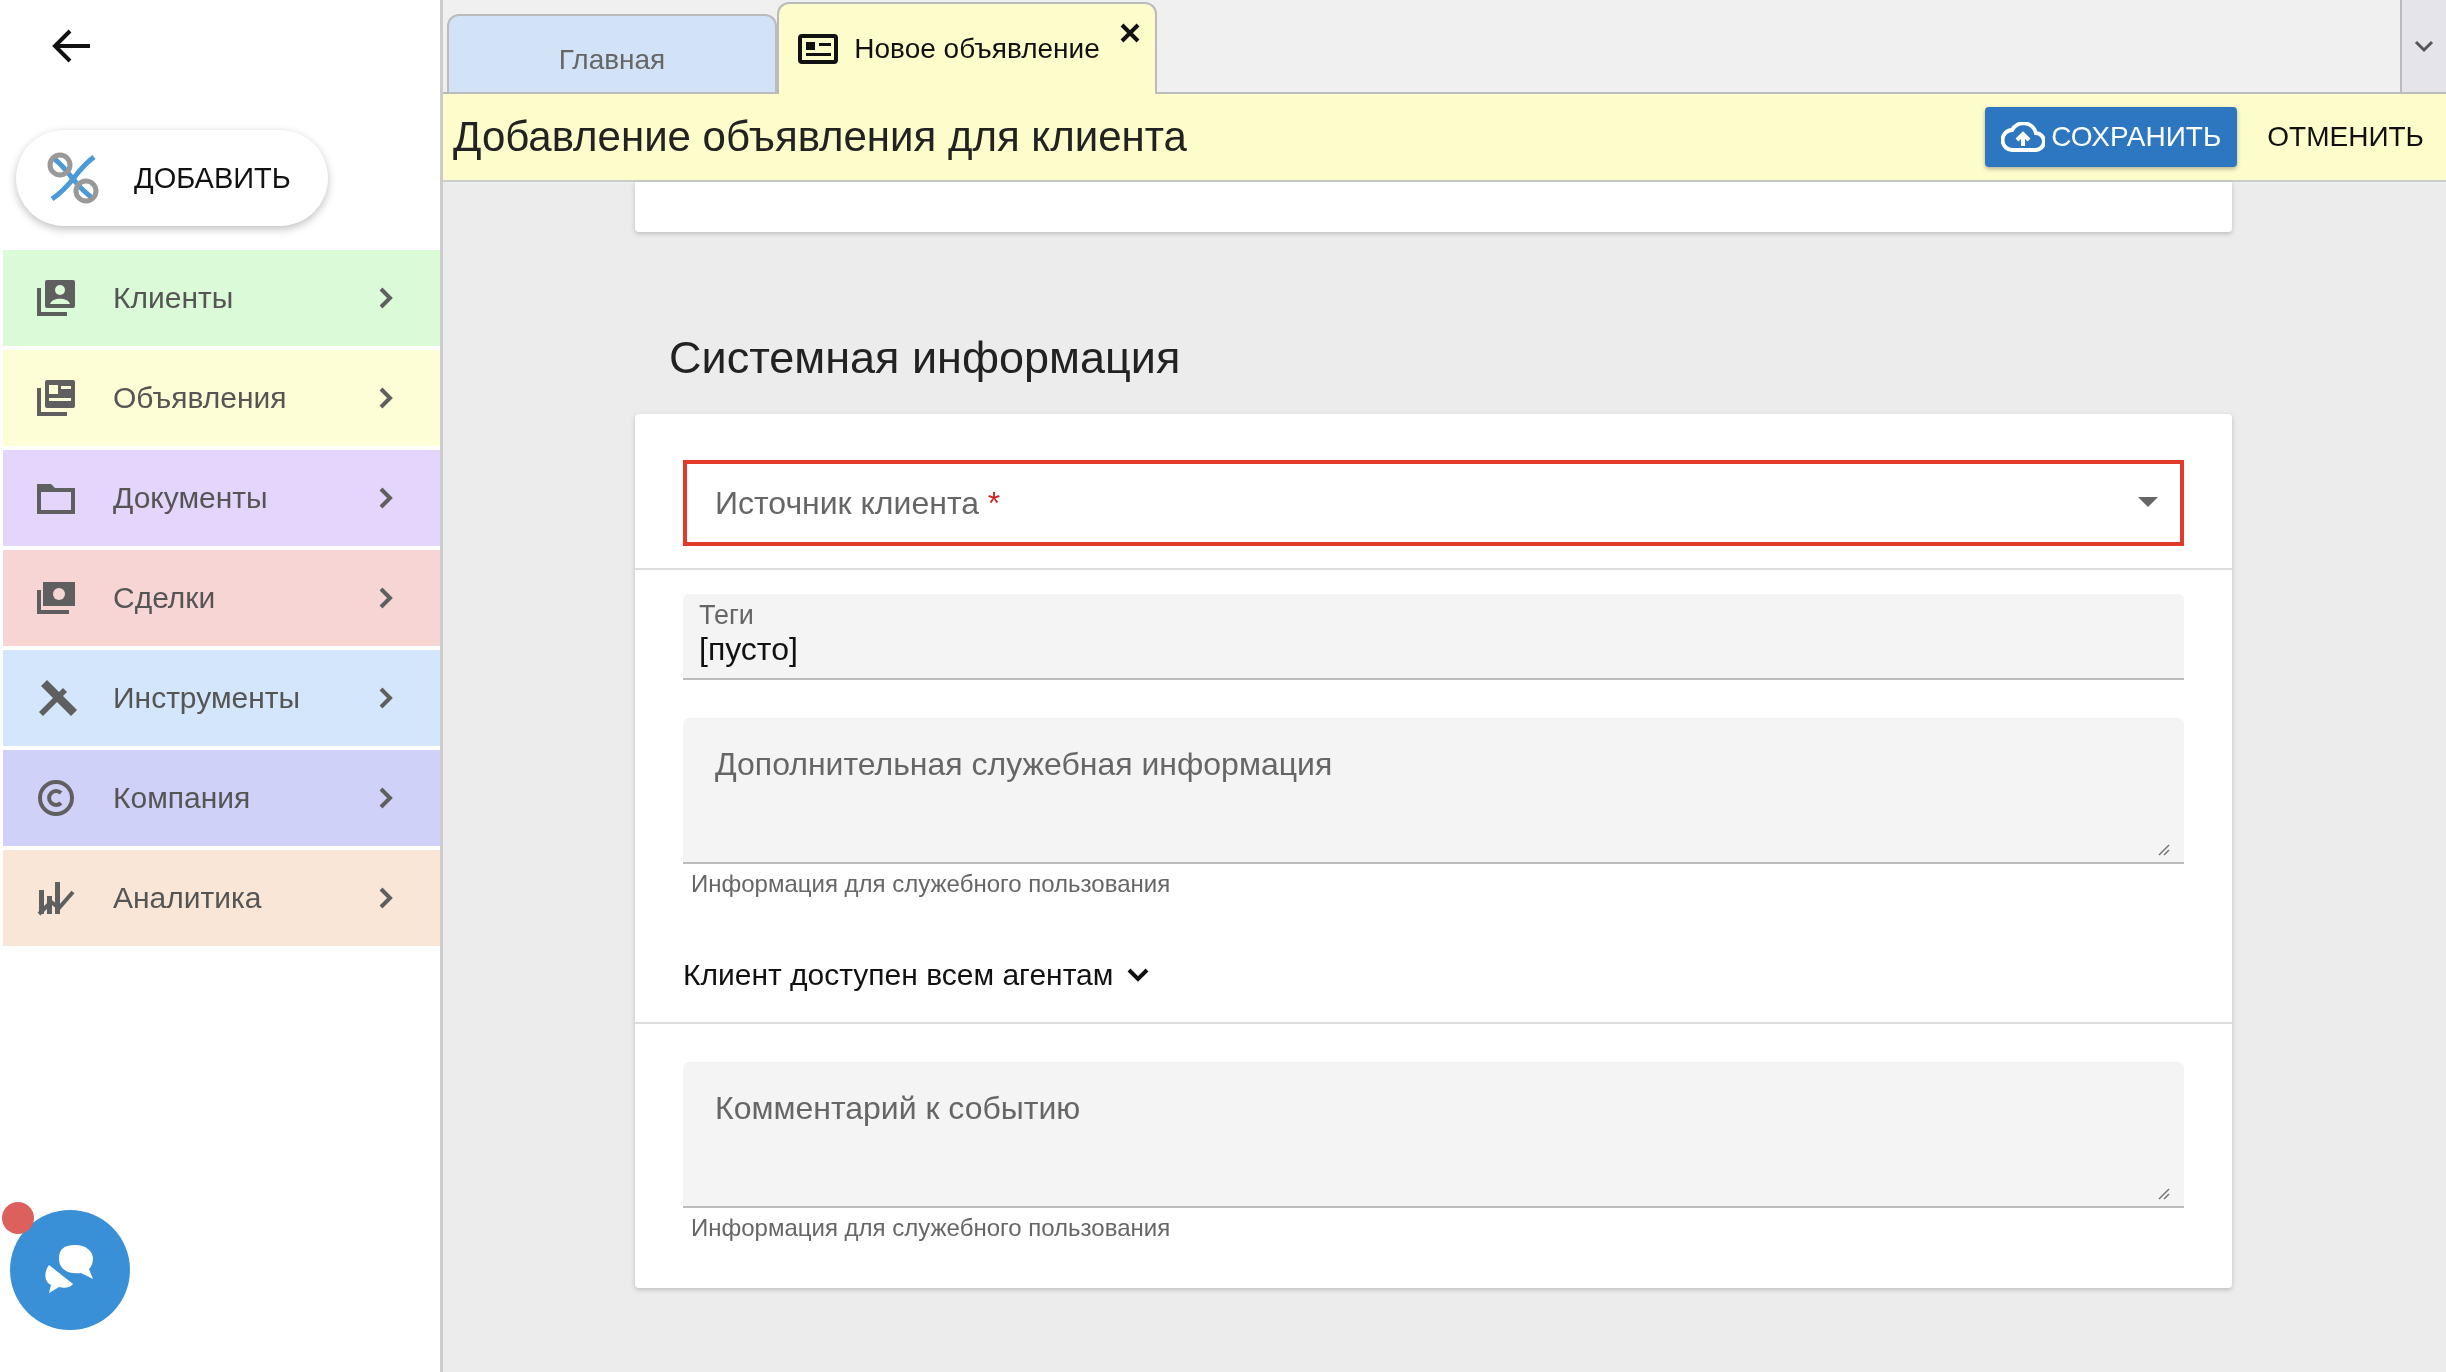  Describe the element at coordinates (1433, 637) in the screenshot. I see `tags-field: Теги [пусто]` at that location.